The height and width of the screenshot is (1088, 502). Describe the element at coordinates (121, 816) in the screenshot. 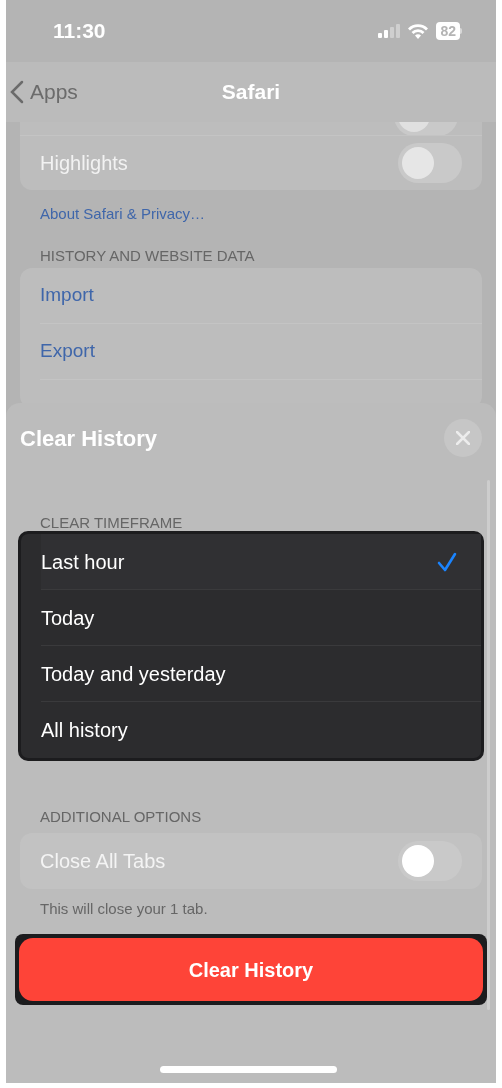

I see `section-header: ADDITIONAL OPTIONS` at that location.